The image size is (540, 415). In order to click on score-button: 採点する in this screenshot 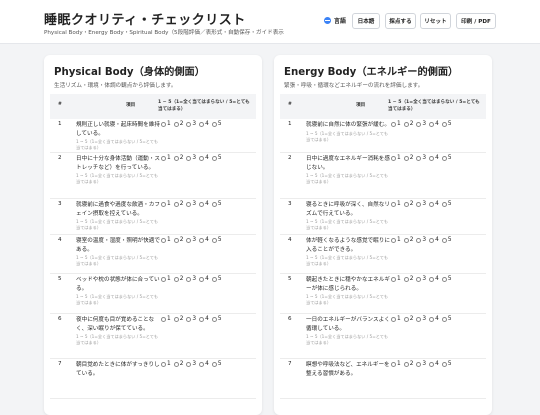, I will do `click(400, 21)`.